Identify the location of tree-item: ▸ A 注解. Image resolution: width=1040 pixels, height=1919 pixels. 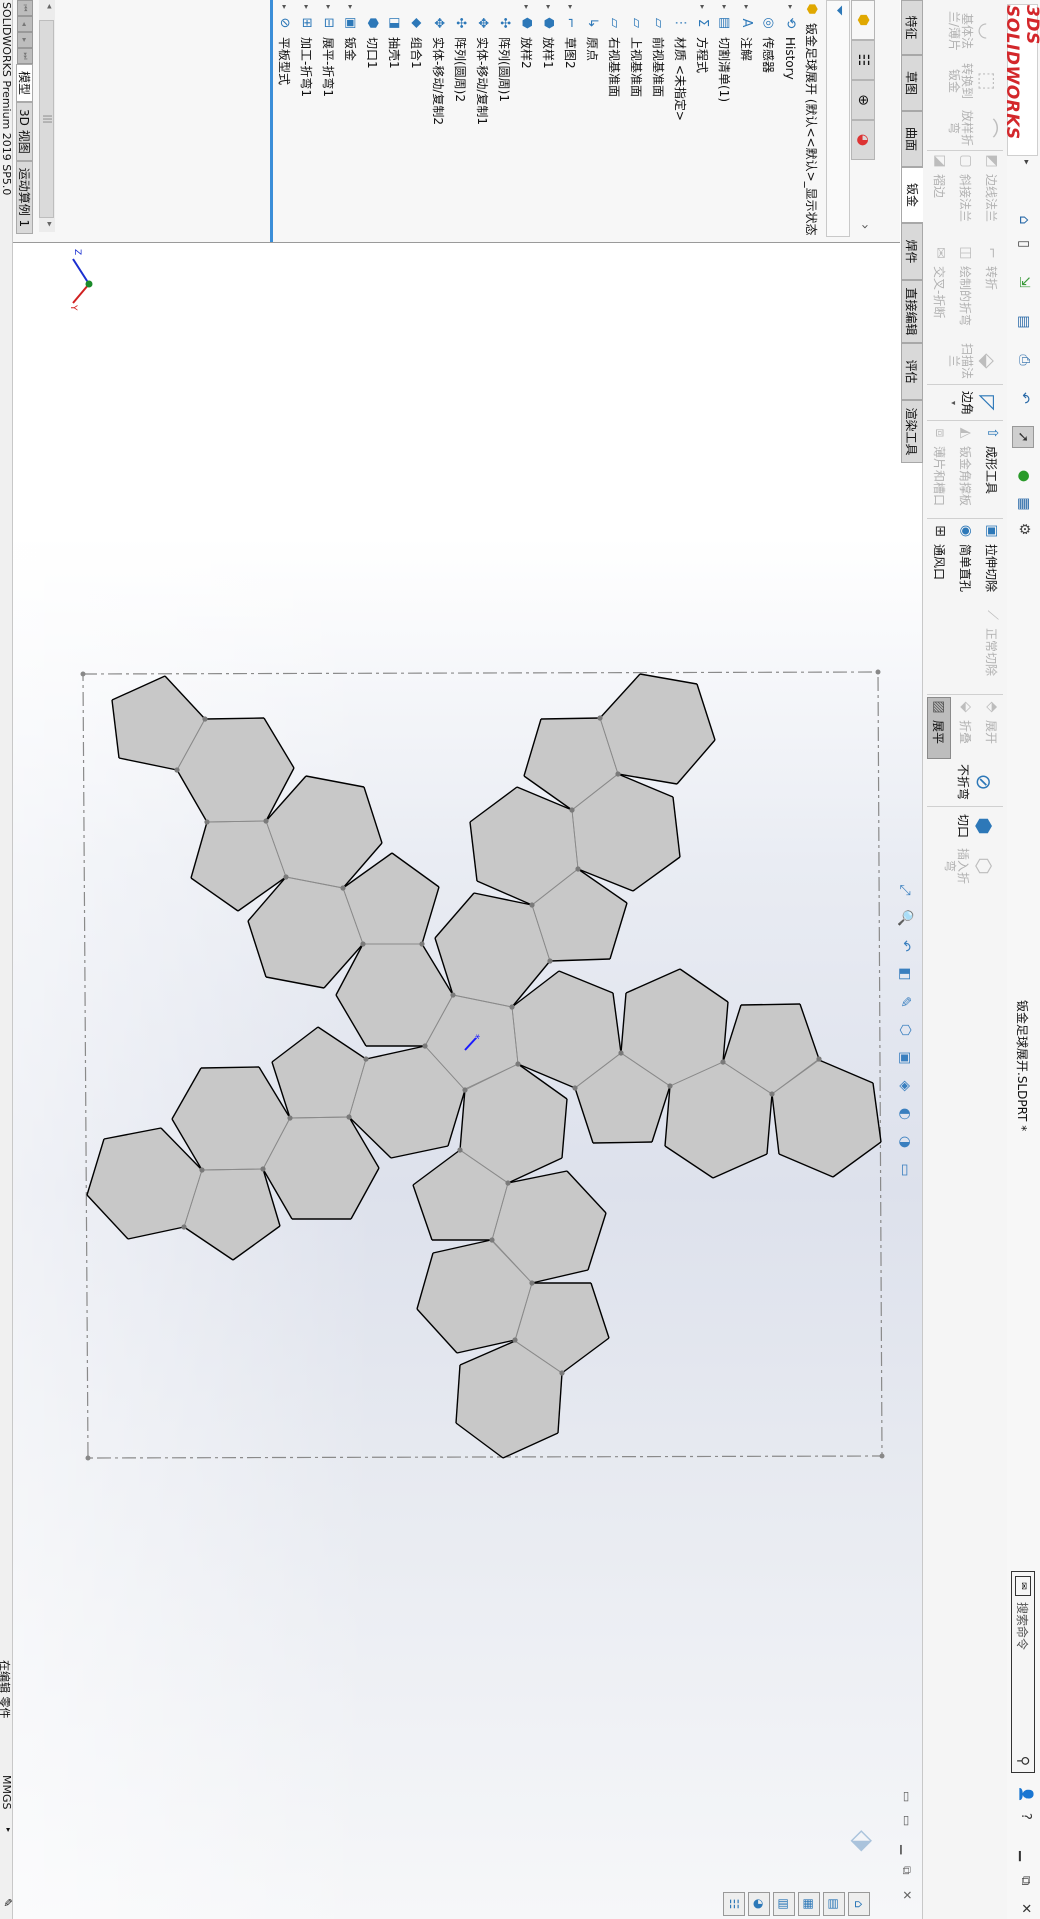
(746, 30).